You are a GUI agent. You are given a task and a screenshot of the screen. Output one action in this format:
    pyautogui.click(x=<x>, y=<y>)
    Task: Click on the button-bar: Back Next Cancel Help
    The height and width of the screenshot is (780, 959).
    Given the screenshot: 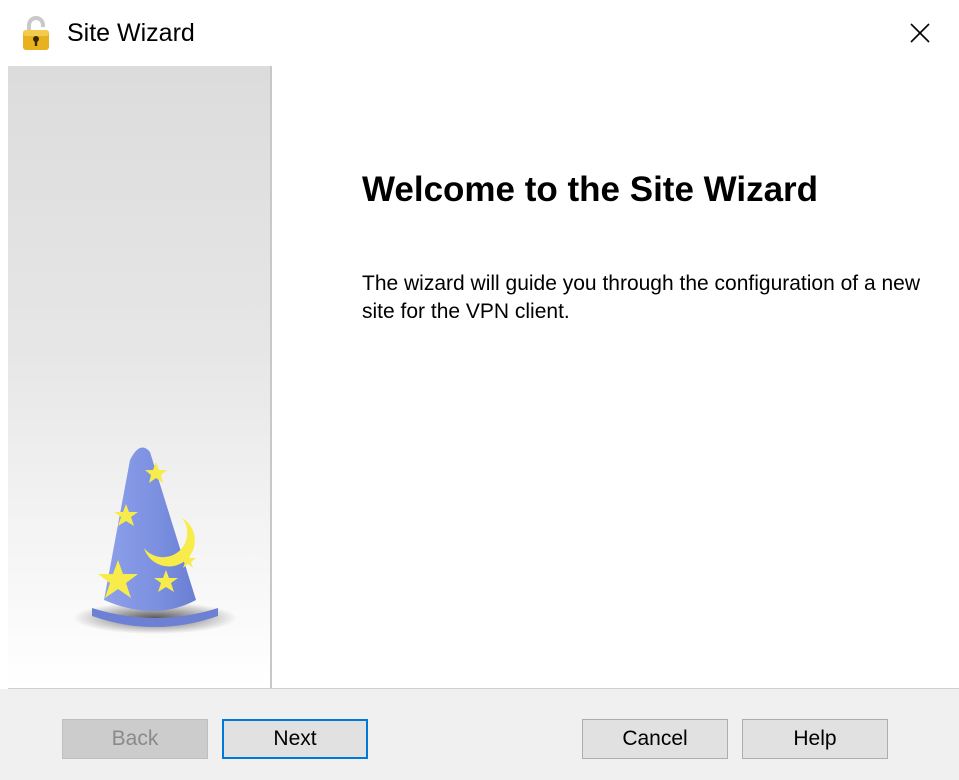 What is the action you would take?
    pyautogui.click(x=479, y=734)
    